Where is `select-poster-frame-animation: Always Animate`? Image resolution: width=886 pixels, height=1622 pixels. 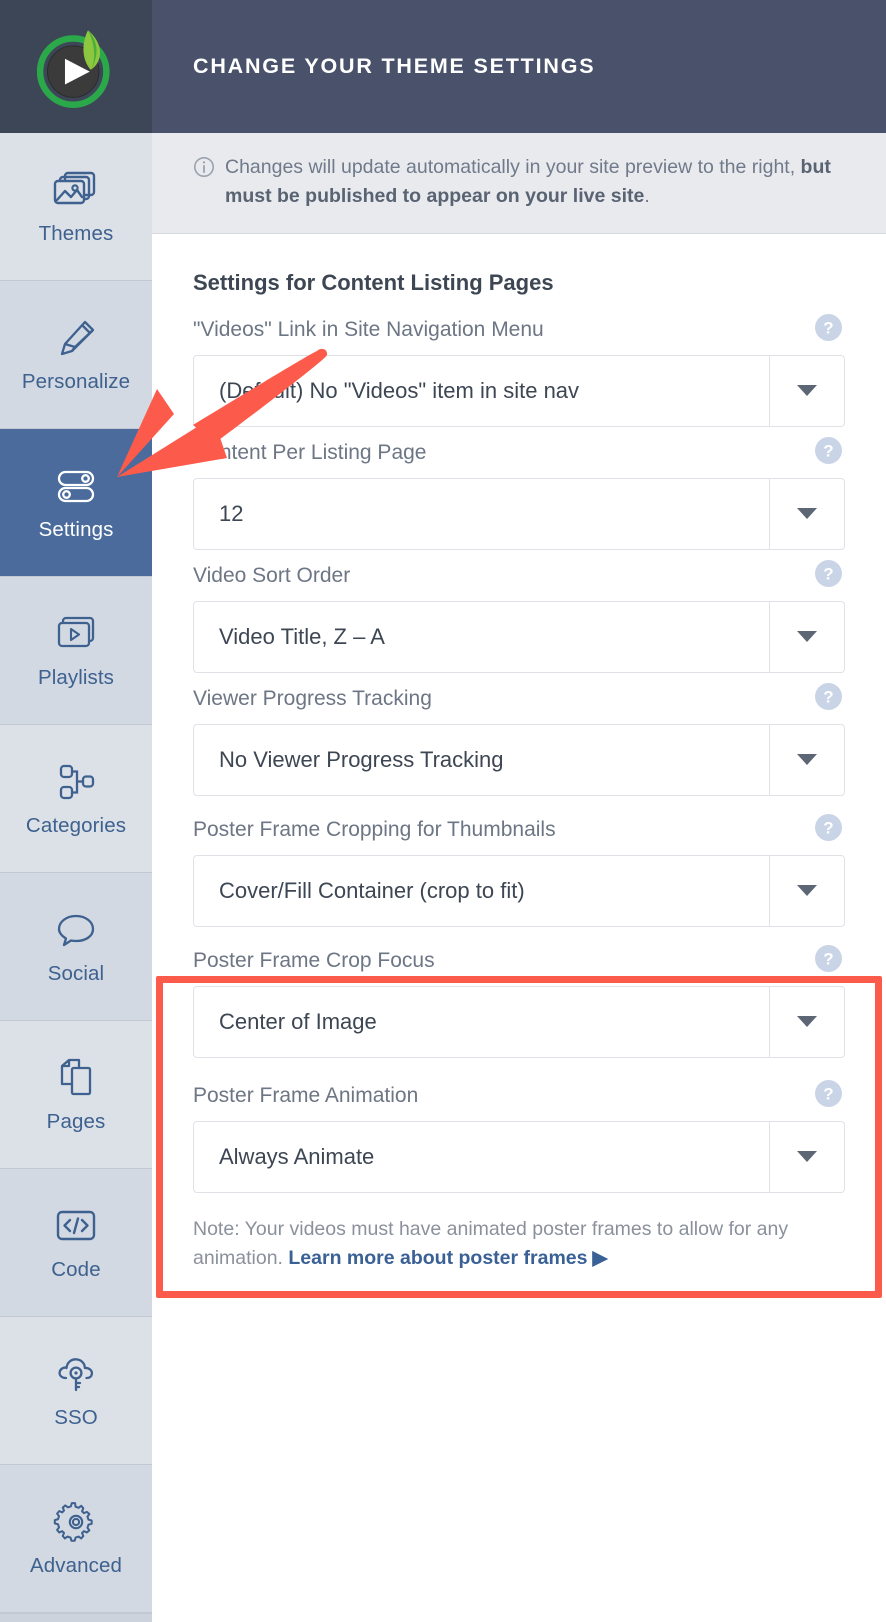 select-poster-frame-animation: Always Animate is located at coordinates (519, 1156).